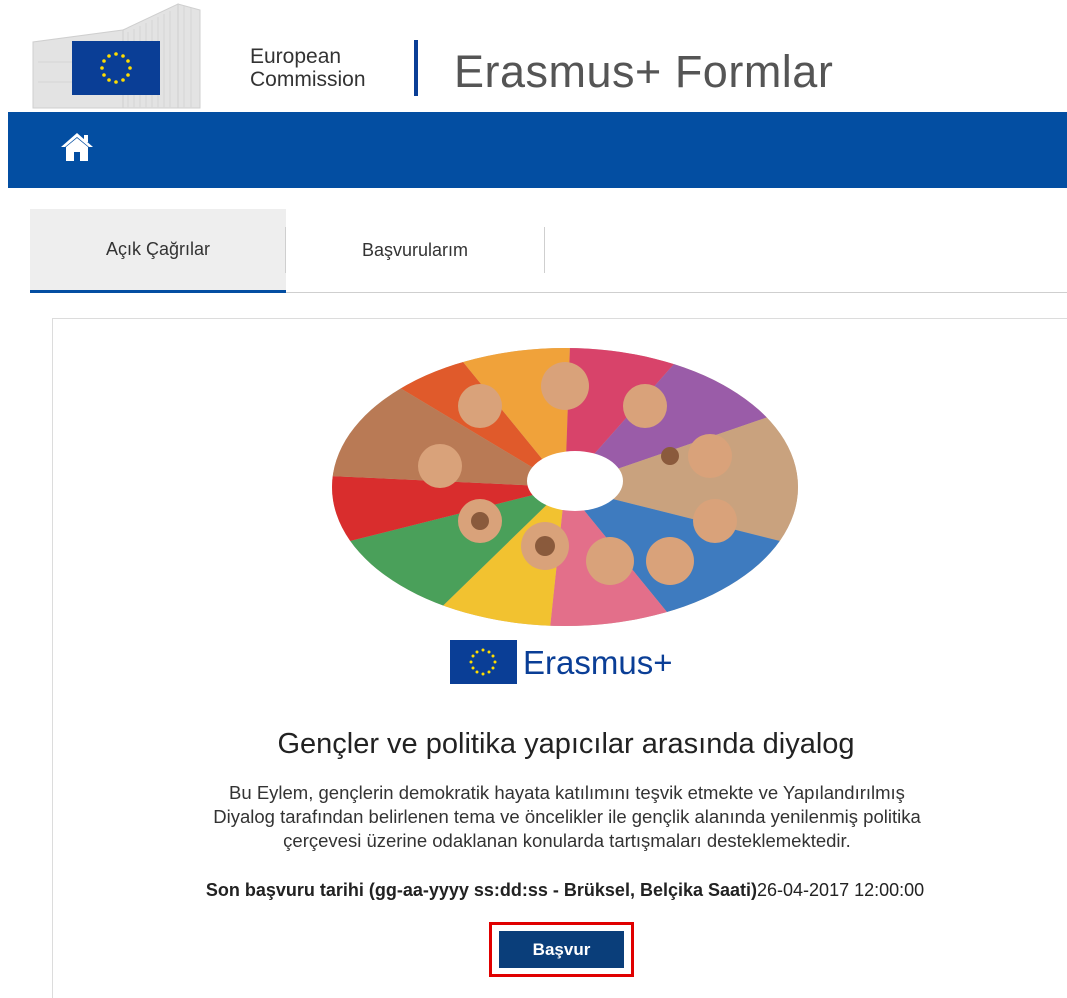 This screenshot has height=998, width=1067. Describe the element at coordinates (548, 251) in the screenshot. I see `tab-bar: Açık Çağrılar Başvurularım` at that location.